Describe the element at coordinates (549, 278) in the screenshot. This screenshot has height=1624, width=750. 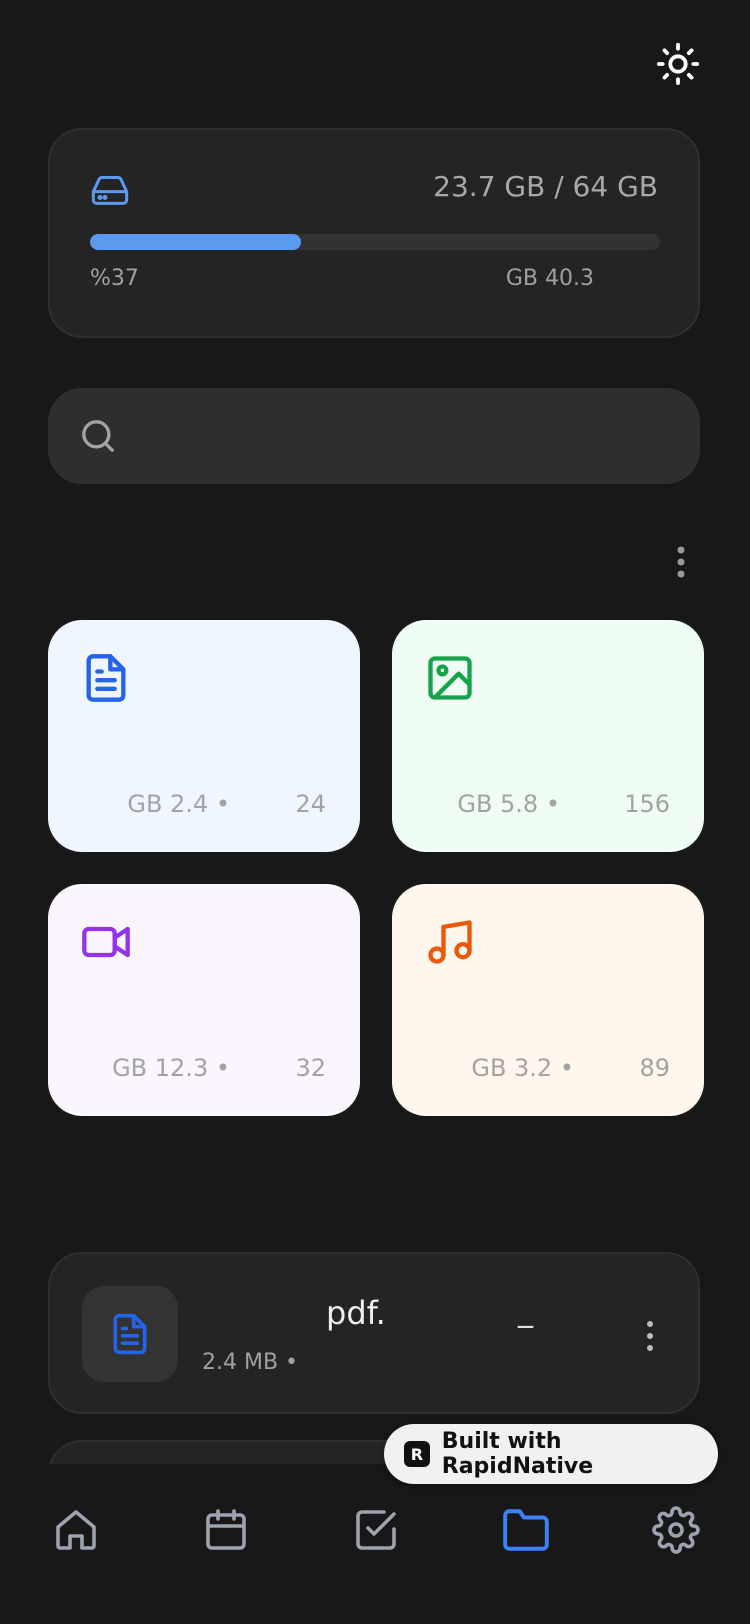
I see `storage-free-label: GB 40.3` at that location.